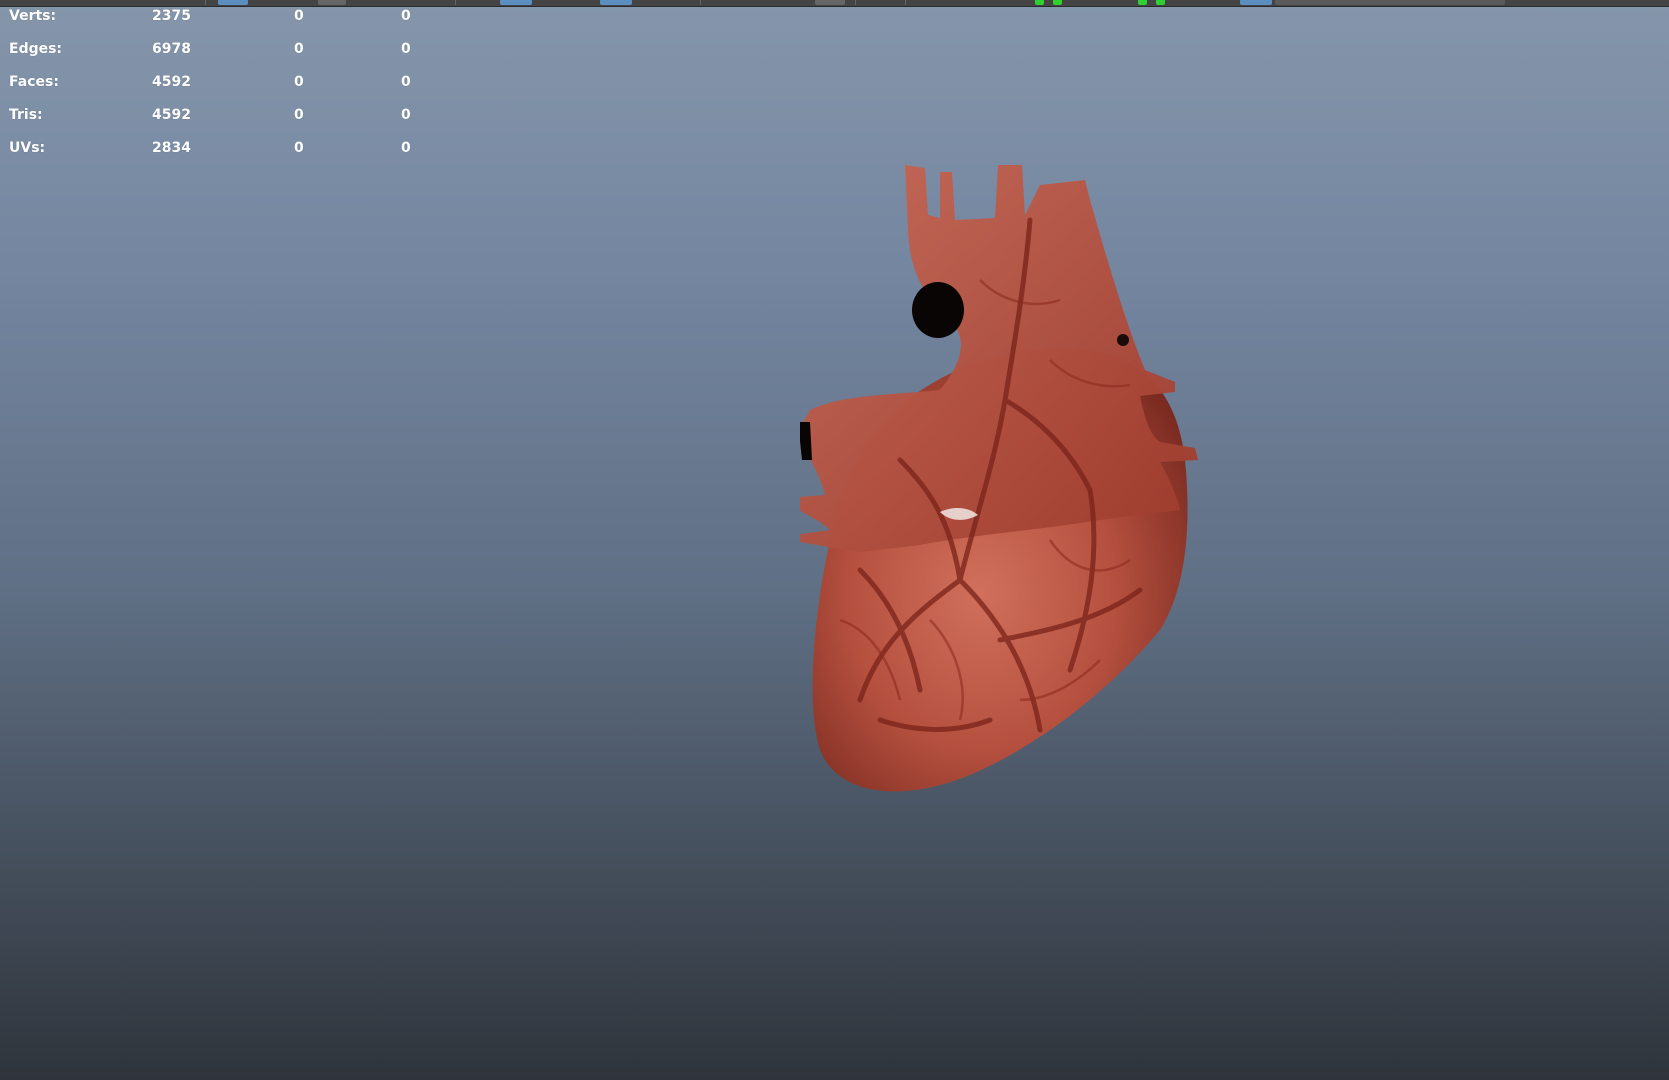 The width and height of the screenshot is (1669, 1080). What do you see at coordinates (171, 148) in the screenshot?
I see `hud-value: 2834` at bounding box center [171, 148].